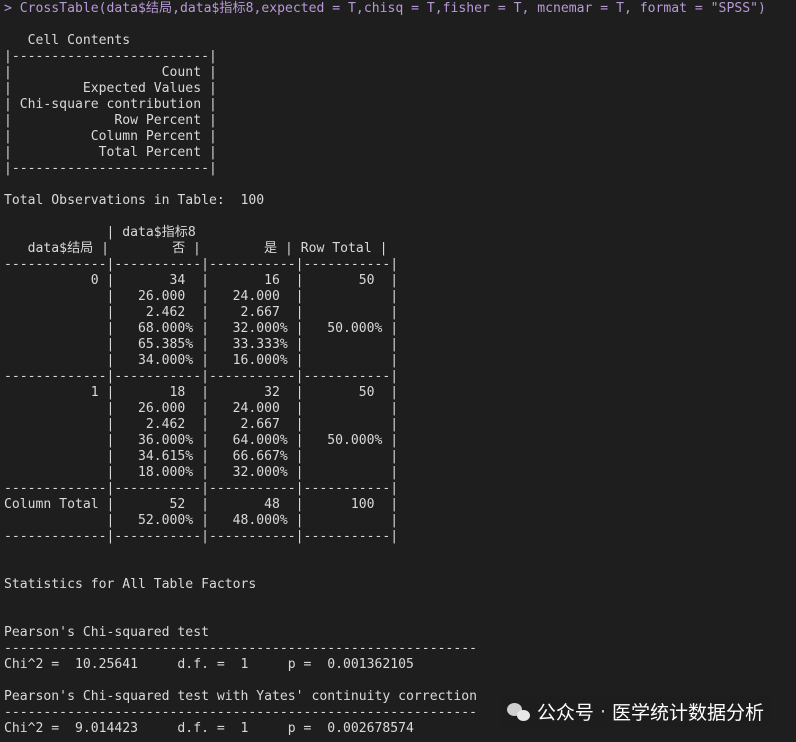  Describe the element at coordinates (110, 136) in the screenshot. I see `console-output-line: | Column Percent |` at that location.